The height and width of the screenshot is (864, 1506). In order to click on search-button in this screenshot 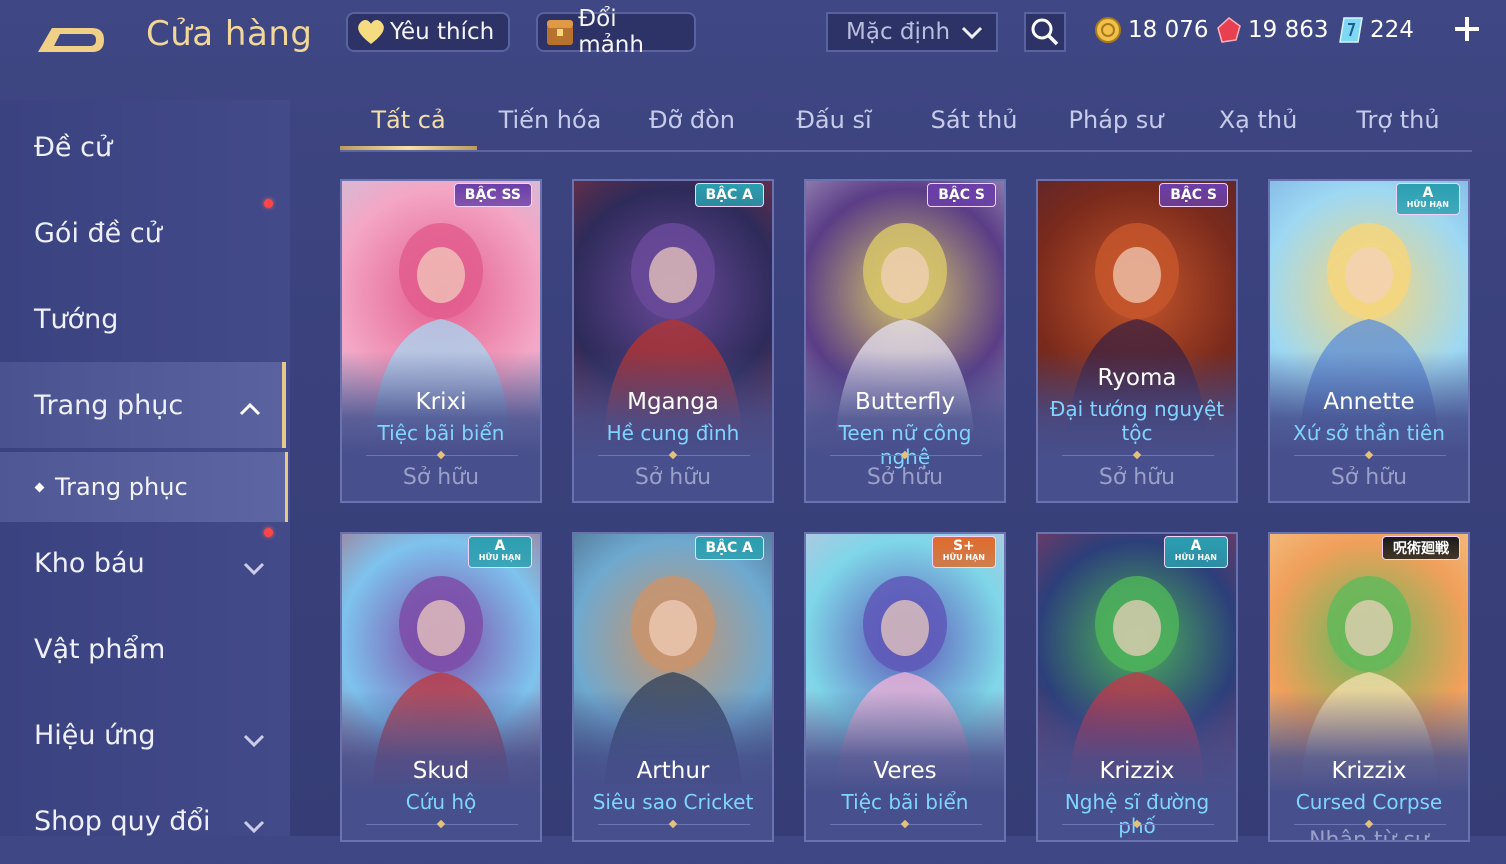, I will do `click(1045, 32)`.